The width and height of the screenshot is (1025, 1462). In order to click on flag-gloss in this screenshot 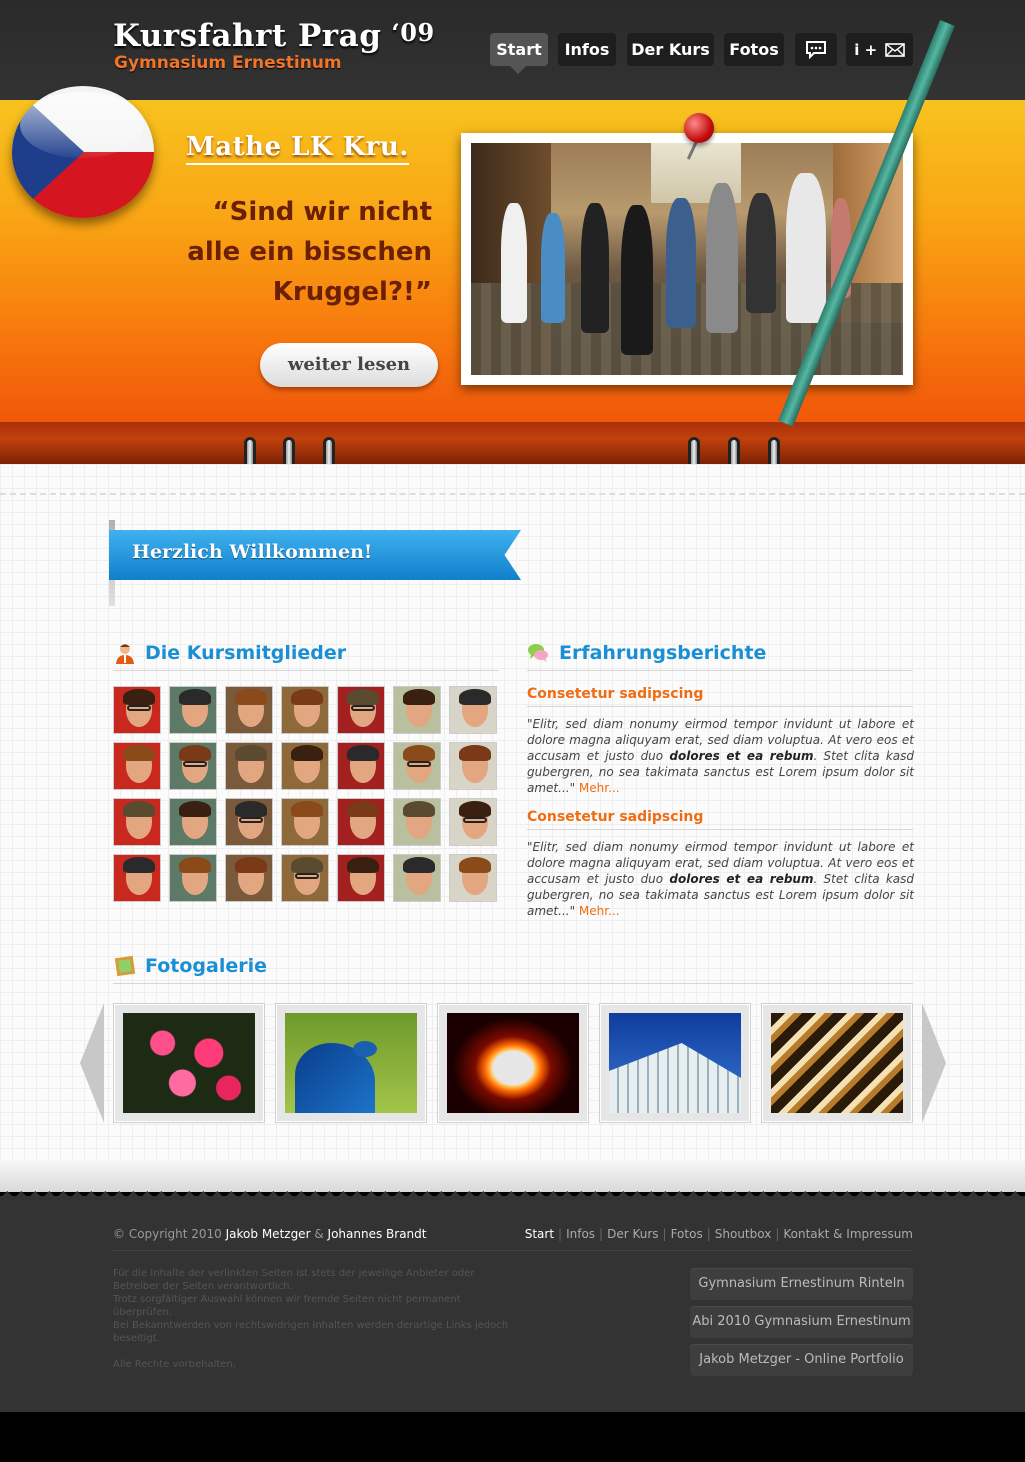, I will do `click(82, 125)`.